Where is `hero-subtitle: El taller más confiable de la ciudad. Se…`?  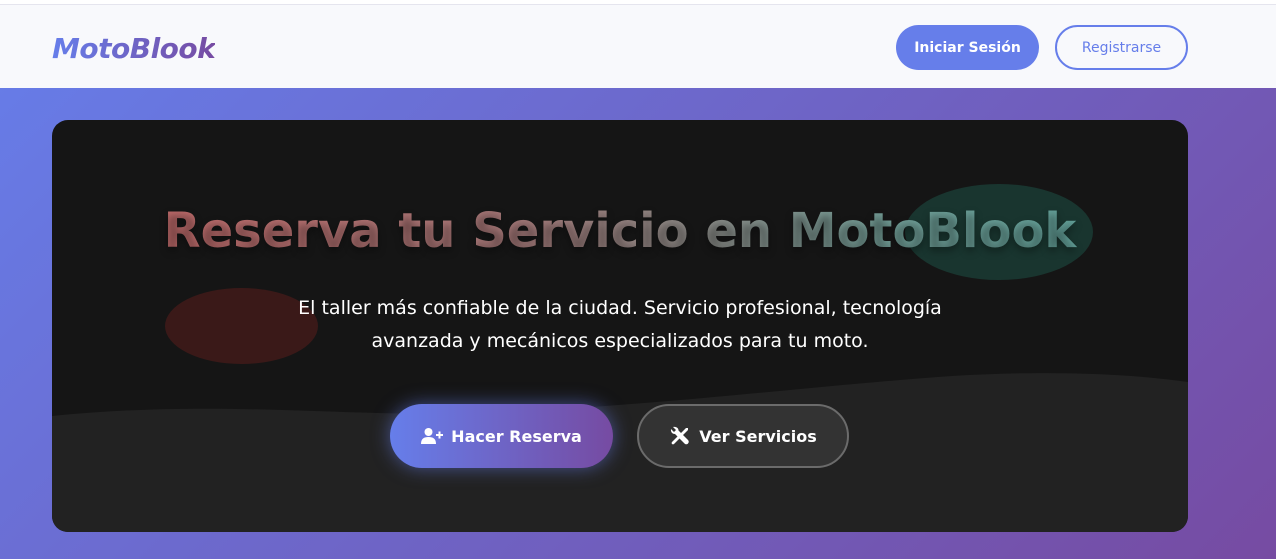
hero-subtitle: El taller más confiable de la ciudad. Se… is located at coordinates (620, 324).